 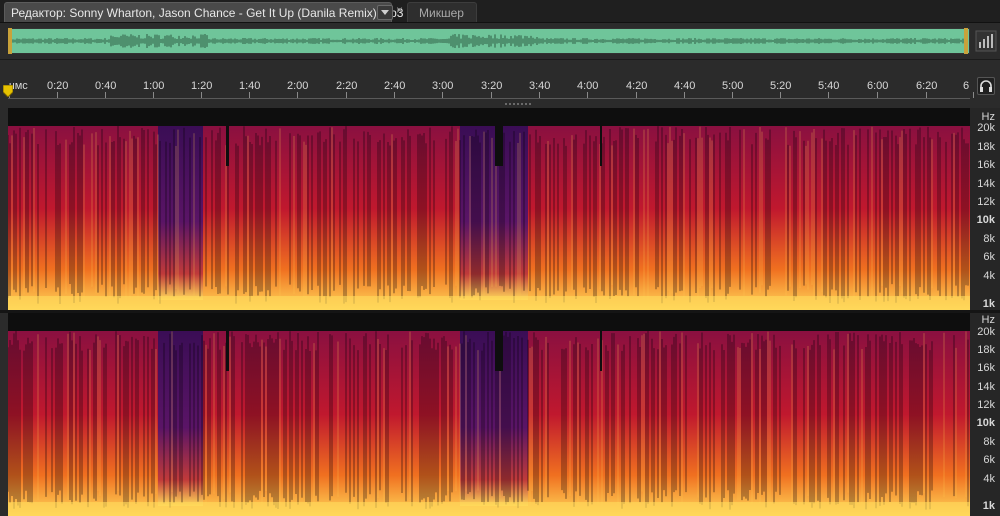 What do you see at coordinates (733, 86) in the screenshot?
I see `ruler-label: 5:00` at bounding box center [733, 86].